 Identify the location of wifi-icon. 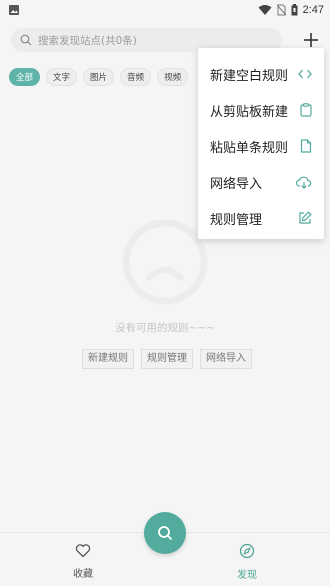
(265, 10).